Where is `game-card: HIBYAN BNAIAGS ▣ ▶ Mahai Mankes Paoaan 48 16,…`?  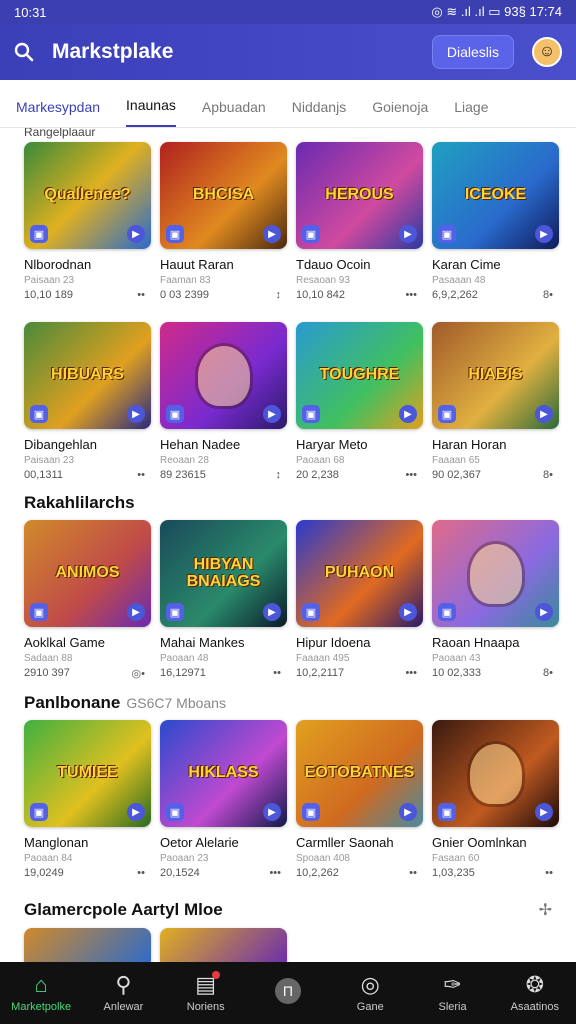
game-card: HIBYAN BNAIAGS ▣ ▶ Mahai Mankes Paoaan 48 16,… is located at coordinates (223, 600).